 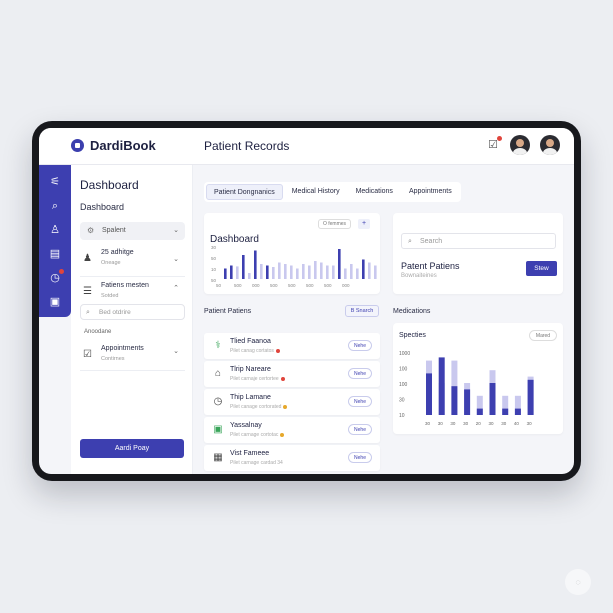 What do you see at coordinates (132, 312) in the screenshot?
I see `sidebar-search-input: ⌕ Bed otdrire` at bounding box center [132, 312].